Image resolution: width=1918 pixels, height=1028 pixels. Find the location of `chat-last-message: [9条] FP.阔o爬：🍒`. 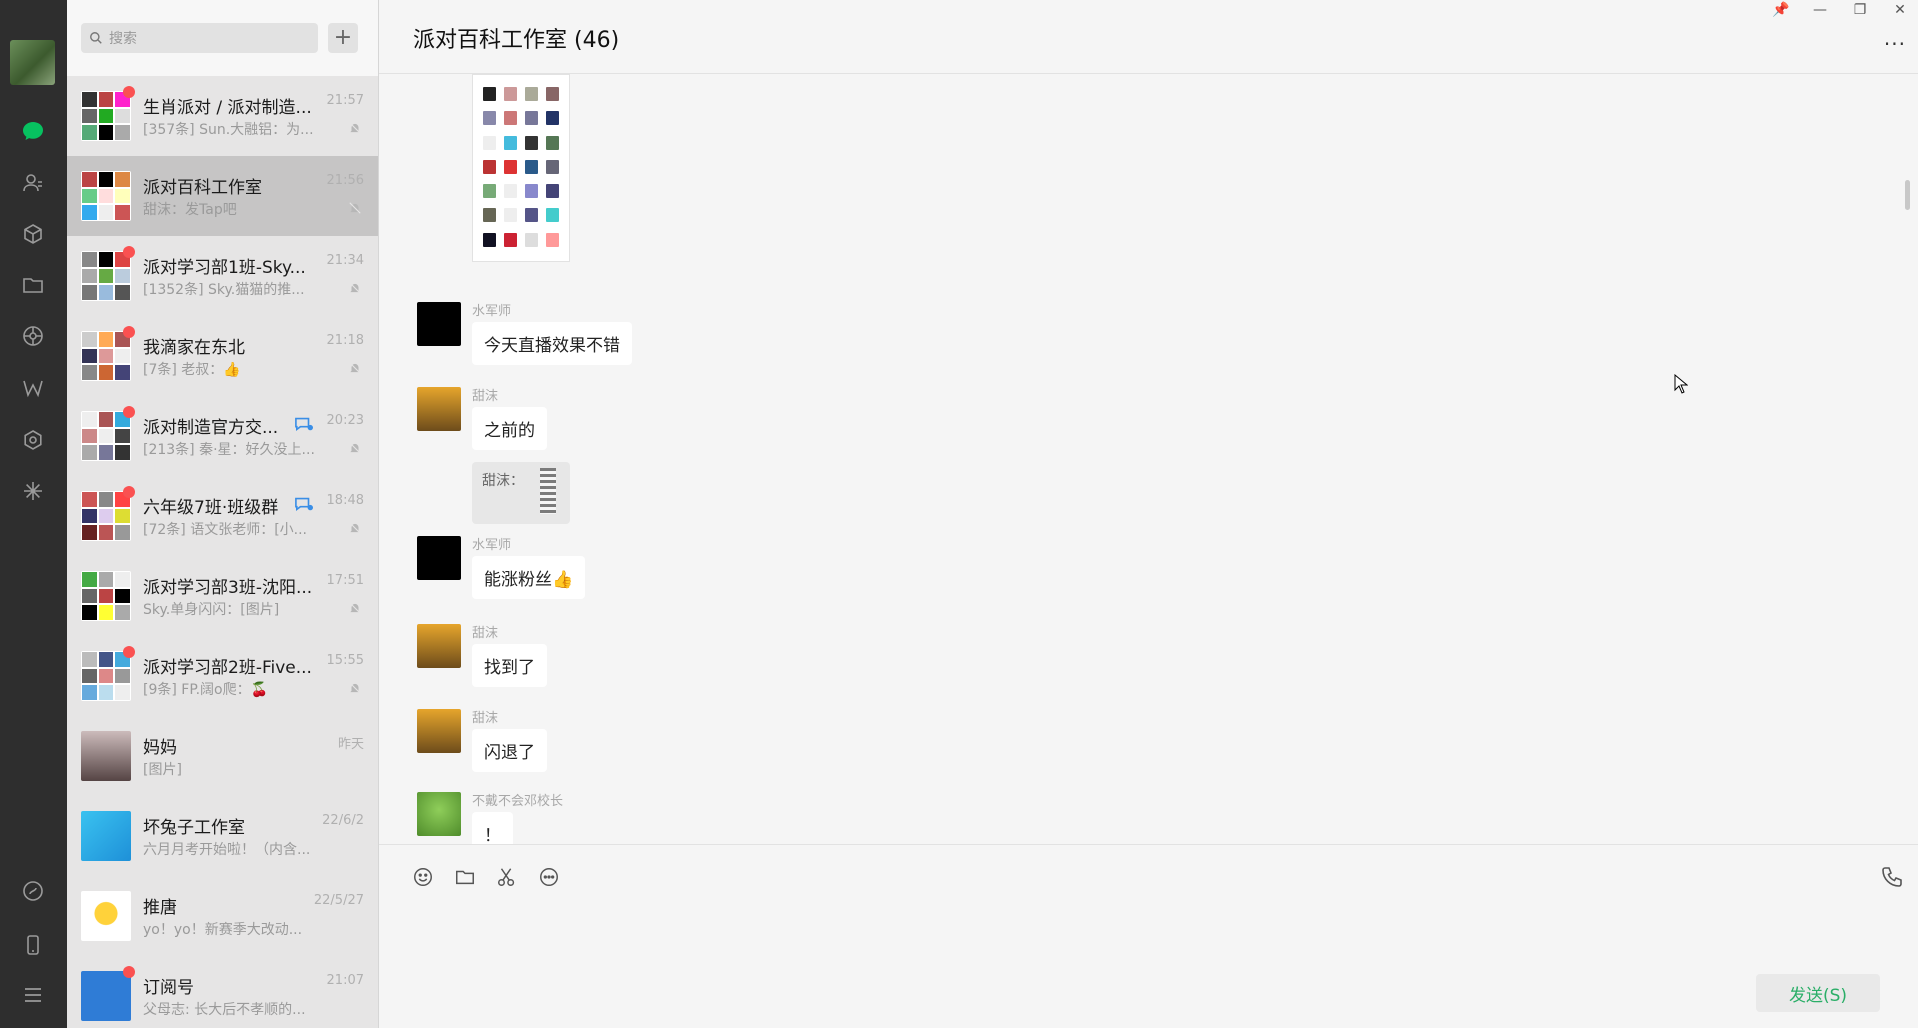

chat-last-message: [9条] FP.阔o爬：🍒 is located at coordinates (206, 690).